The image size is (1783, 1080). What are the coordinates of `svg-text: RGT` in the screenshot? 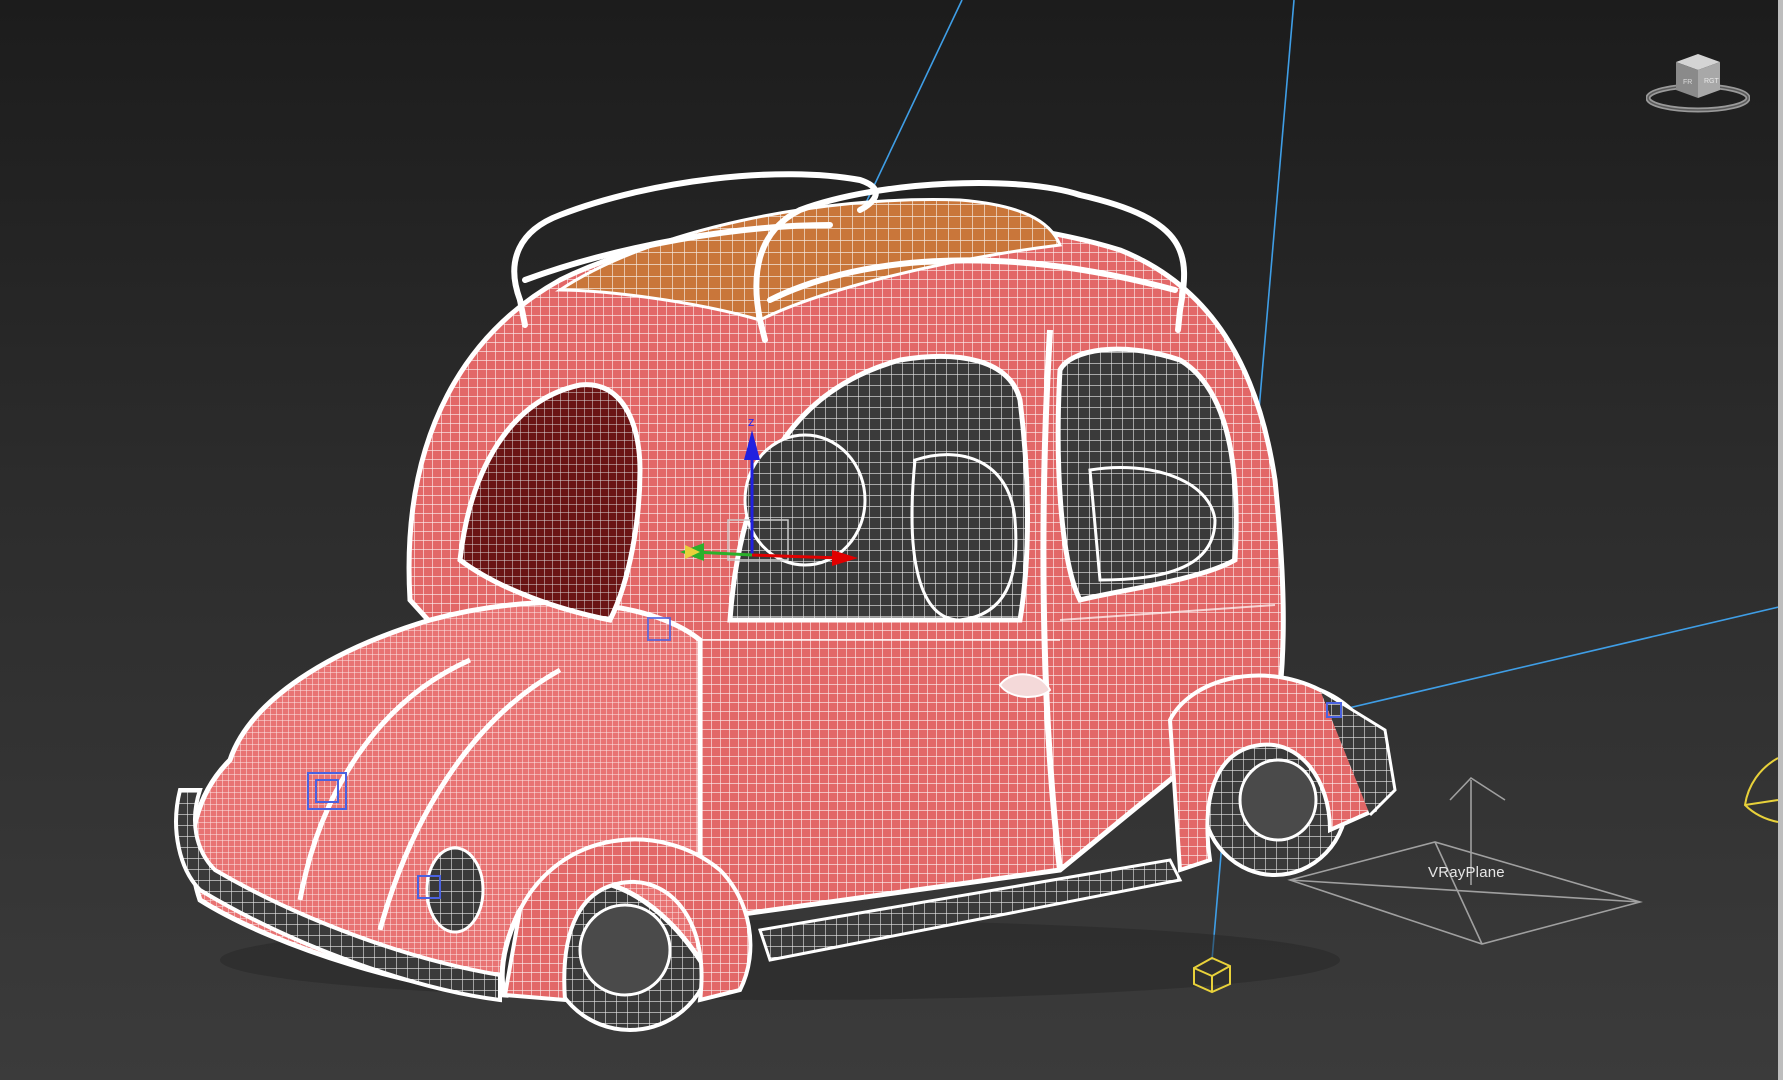 It's located at (1712, 81).